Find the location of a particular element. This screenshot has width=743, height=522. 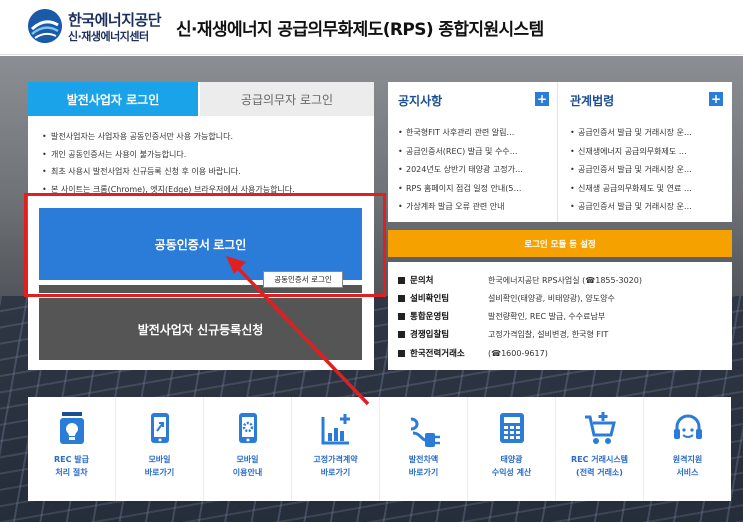

org-name: 한국에너지공단 is located at coordinates (115, 20).